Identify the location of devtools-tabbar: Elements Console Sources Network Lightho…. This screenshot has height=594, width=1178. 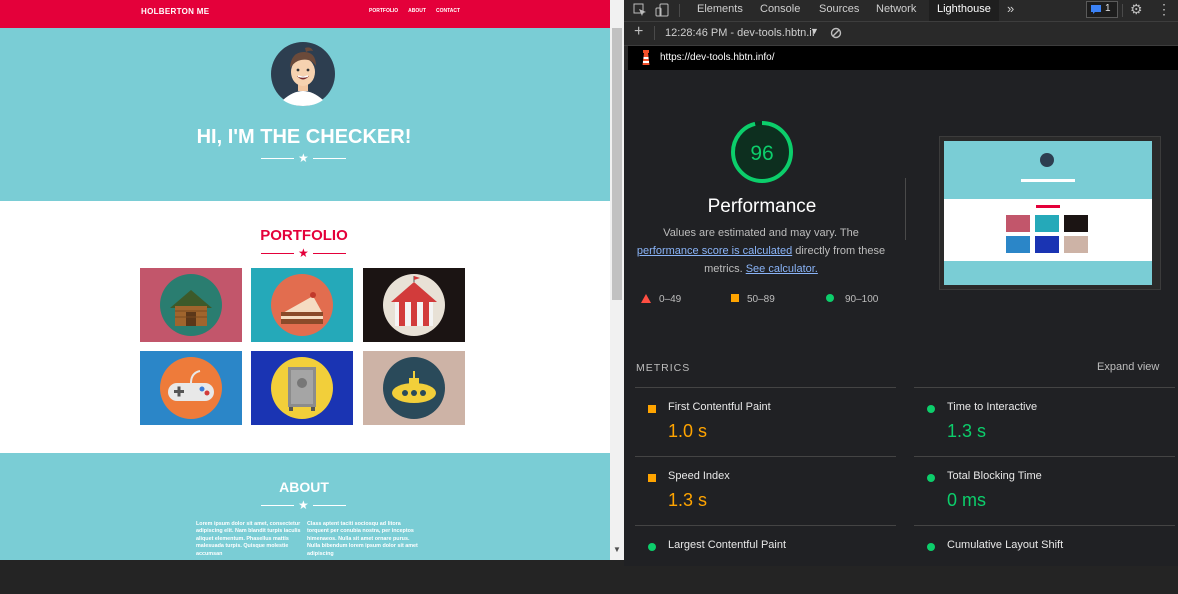
(901, 11).